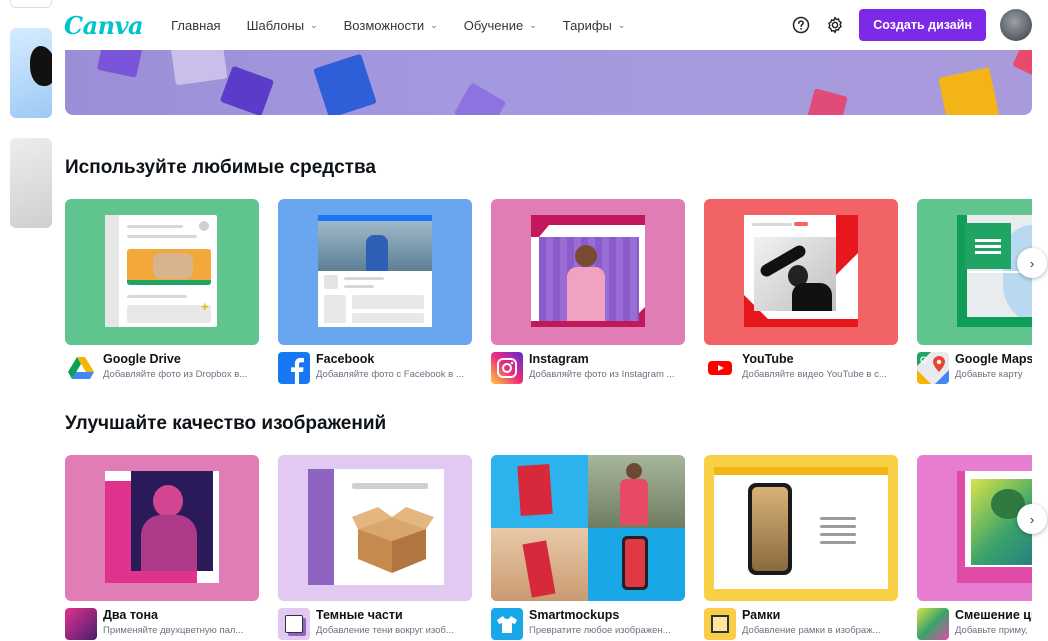  Describe the element at coordinates (391, 25) in the screenshot. I see `nav-item-features: Возможности ⌄` at that location.